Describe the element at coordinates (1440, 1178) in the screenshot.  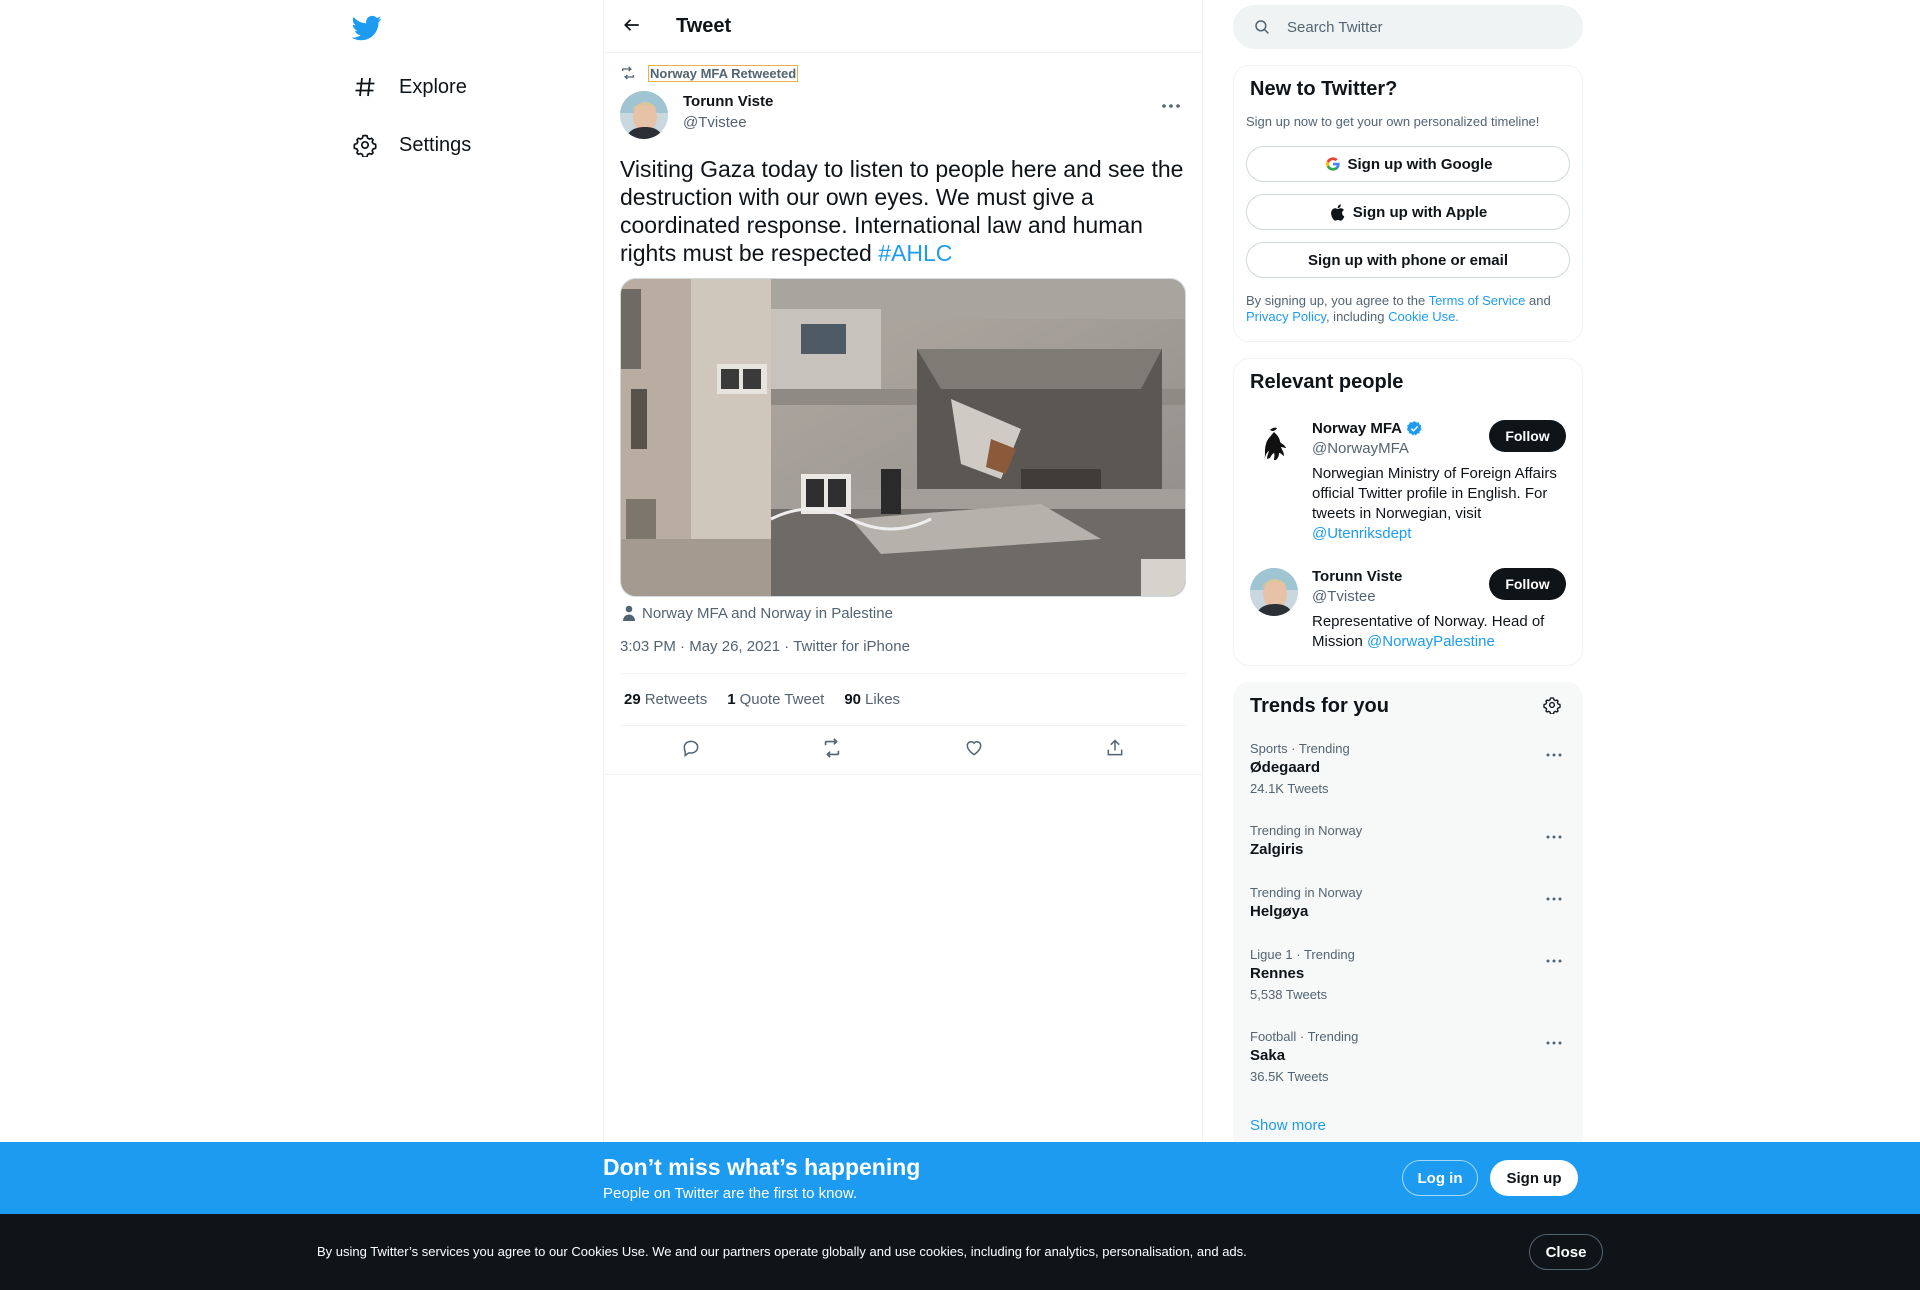
I see `login-button: Log in` at that location.